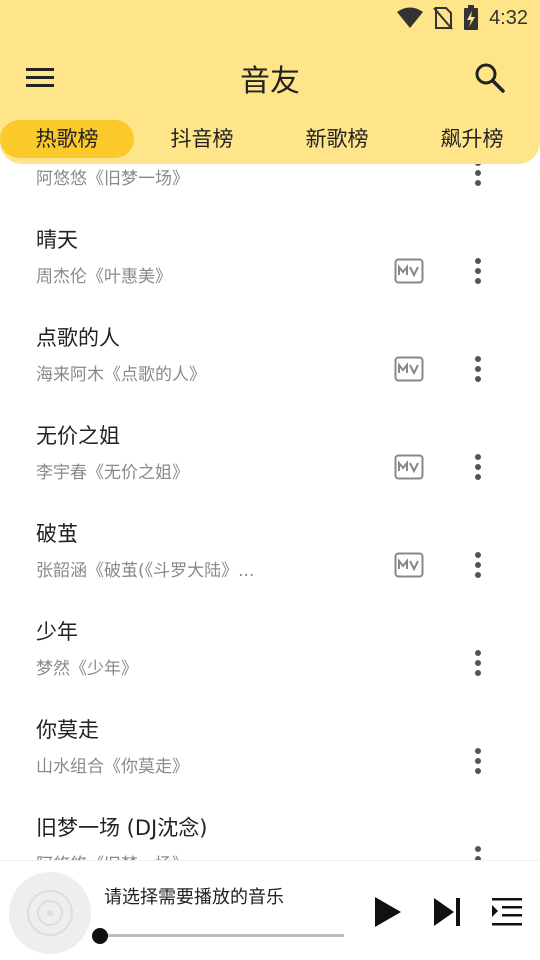 The height and width of the screenshot is (960, 540). I want to click on wifi-icon, so click(410, 17).